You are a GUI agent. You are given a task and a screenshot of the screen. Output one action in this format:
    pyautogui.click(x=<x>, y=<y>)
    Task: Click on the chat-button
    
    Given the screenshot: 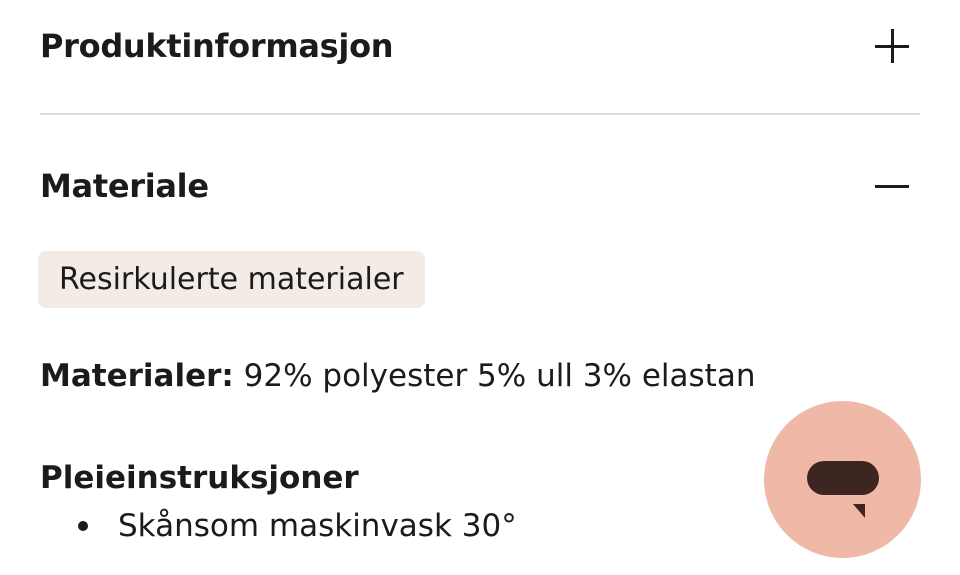 What is the action you would take?
    pyautogui.click(x=842, y=479)
    